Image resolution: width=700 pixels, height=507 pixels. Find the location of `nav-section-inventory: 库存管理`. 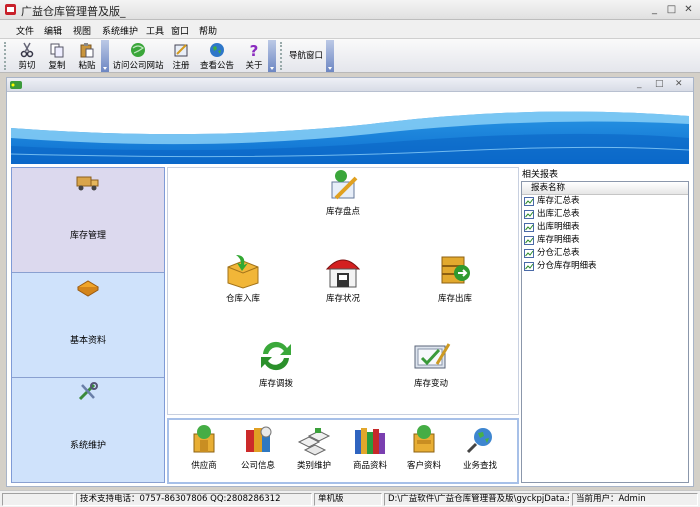

nav-section-inventory: 库存管理 is located at coordinates (88, 220).